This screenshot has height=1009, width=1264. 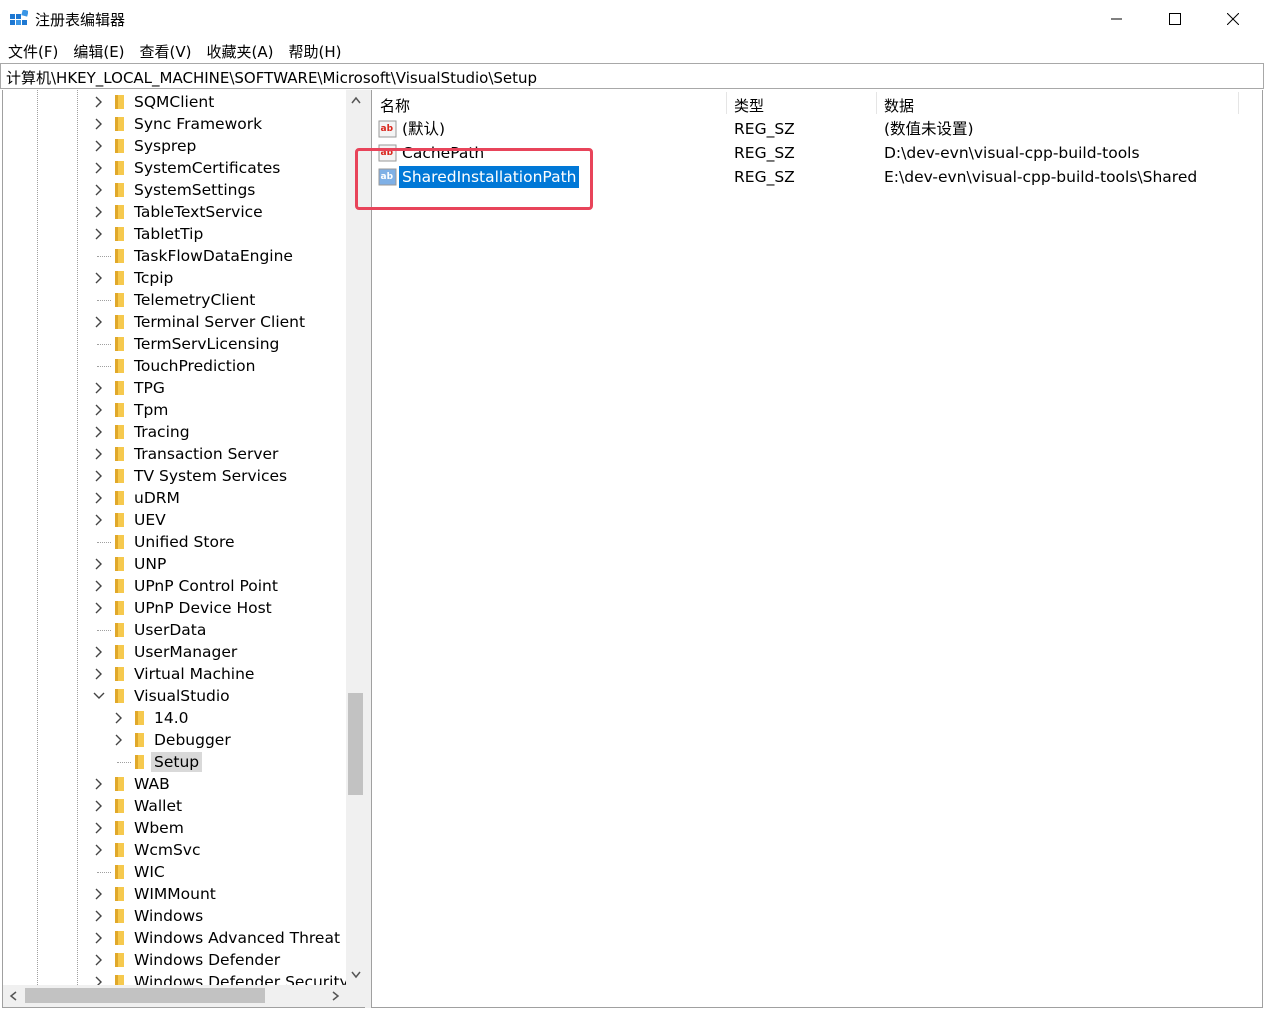 I want to click on tree-node-label: UserData, so click(x=170, y=630).